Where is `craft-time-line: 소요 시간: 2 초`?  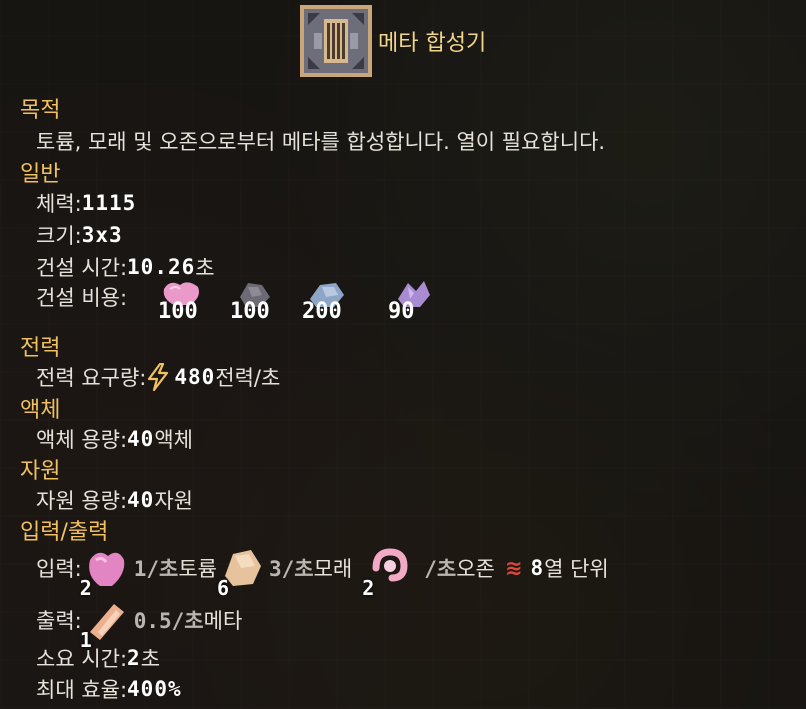 craft-time-line: 소요 시간: 2 초 is located at coordinates (98, 658).